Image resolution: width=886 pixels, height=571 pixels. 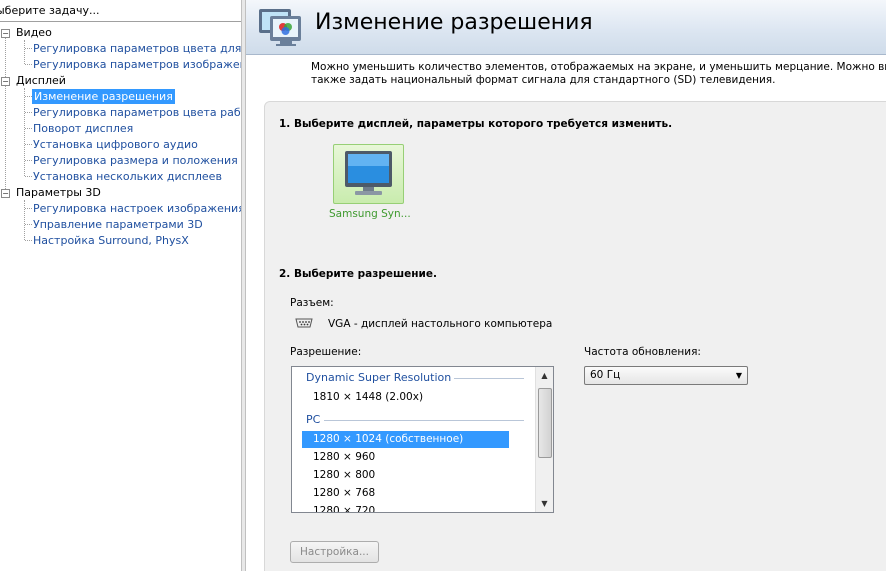 I want to click on list-group-header: Dynamic Super Resolution, so click(x=379, y=377).